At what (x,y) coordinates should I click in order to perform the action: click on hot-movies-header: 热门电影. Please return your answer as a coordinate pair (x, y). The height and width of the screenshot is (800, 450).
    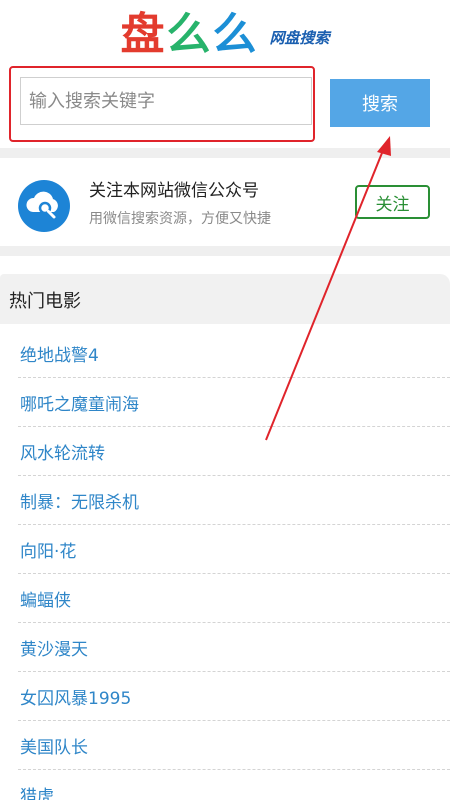
    Looking at the image, I should click on (225, 299).